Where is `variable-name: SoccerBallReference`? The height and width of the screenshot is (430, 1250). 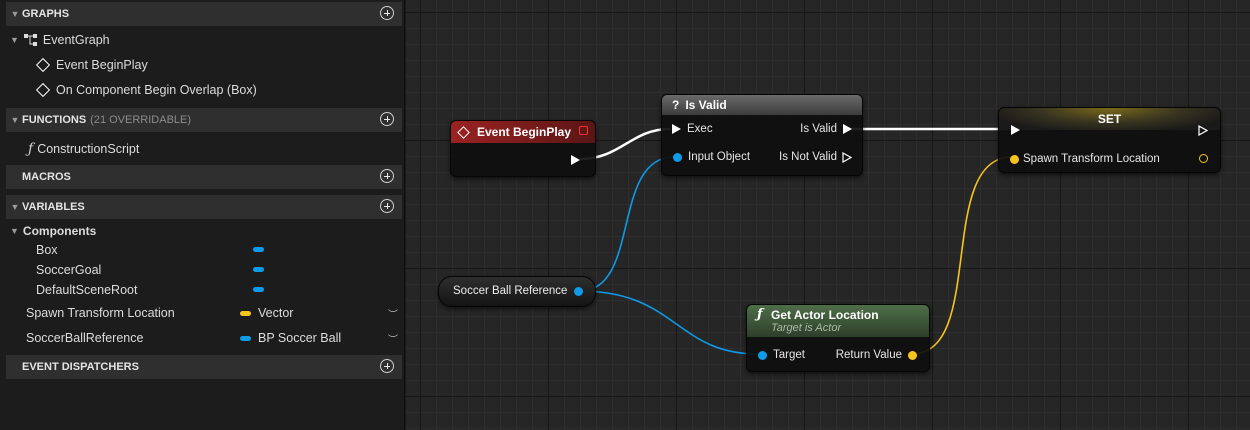 variable-name: SoccerBallReference is located at coordinates (85, 338).